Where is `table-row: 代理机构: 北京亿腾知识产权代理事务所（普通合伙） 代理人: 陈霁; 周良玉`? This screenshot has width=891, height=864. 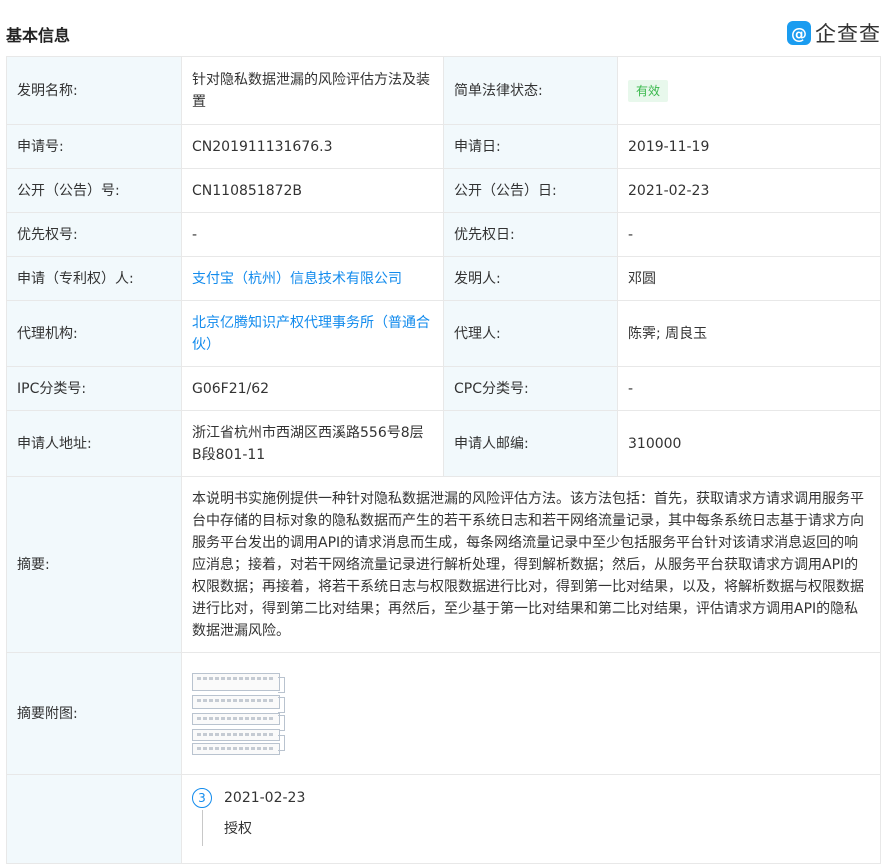
table-row: 代理机构: 北京亿腾知识产权代理事务所（普通合伙） 代理人: 陈霁; 周良玉 is located at coordinates (443, 333).